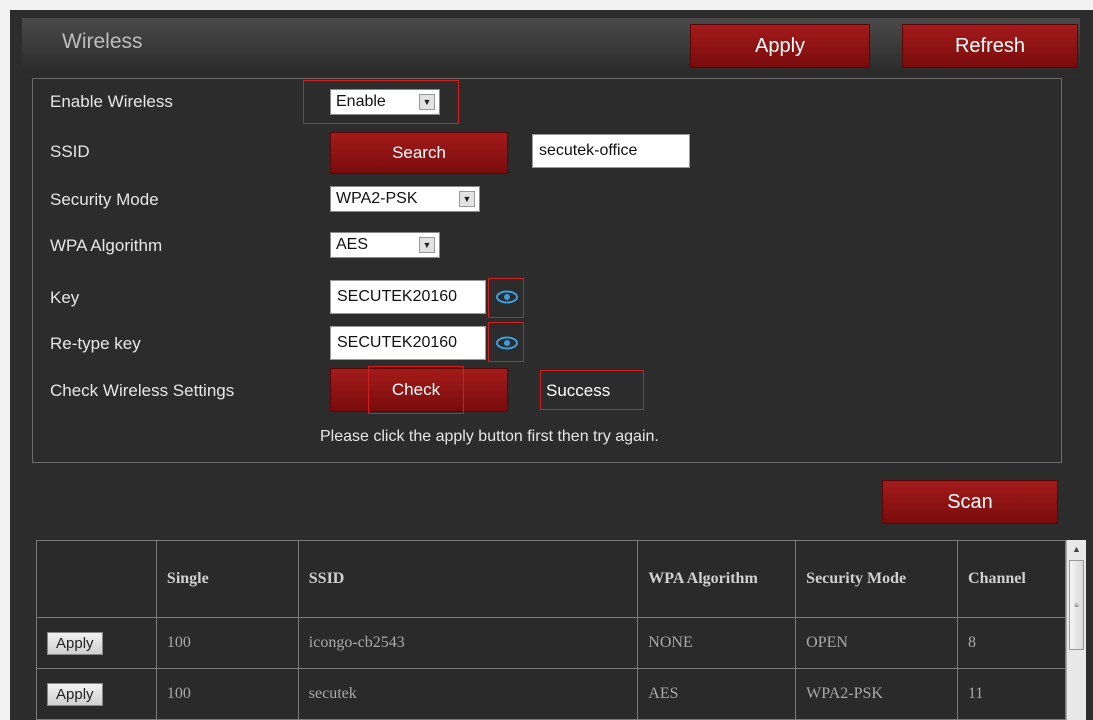  What do you see at coordinates (419, 153) in the screenshot?
I see `ssid-search-button: Search` at bounding box center [419, 153].